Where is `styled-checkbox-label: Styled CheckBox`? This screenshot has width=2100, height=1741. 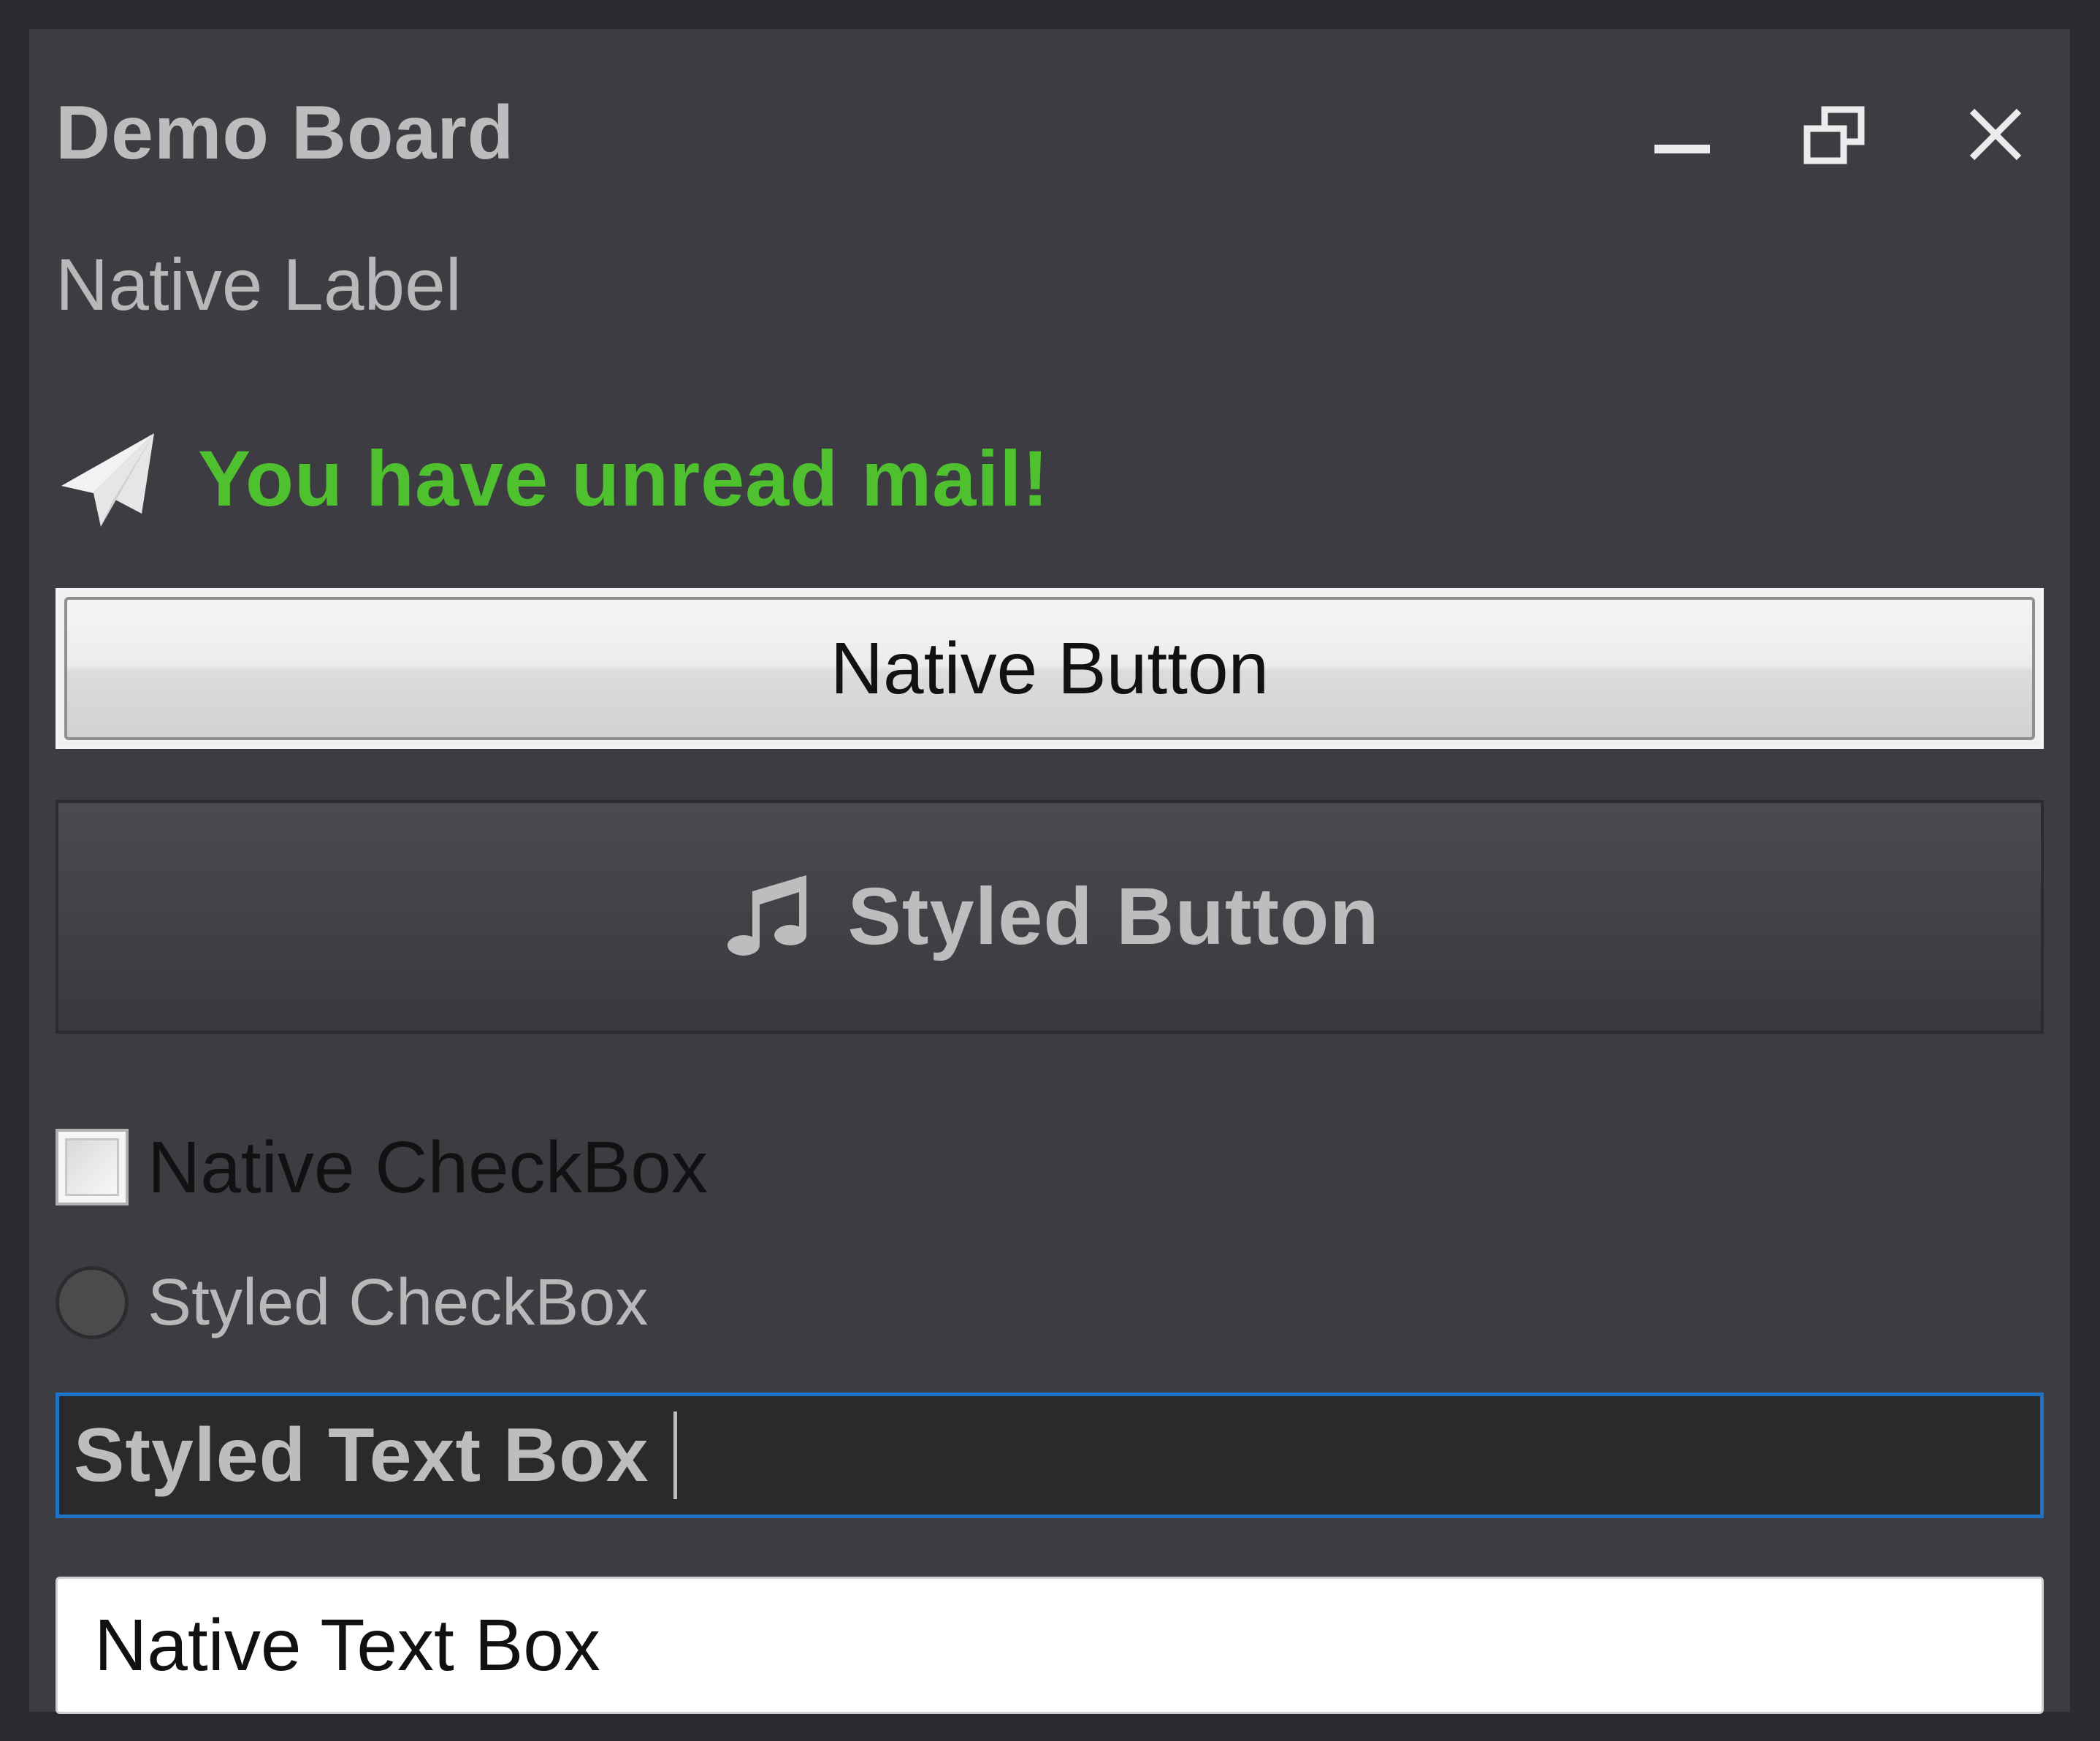
styled-checkbox-label: Styled CheckBox is located at coordinates (398, 1302).